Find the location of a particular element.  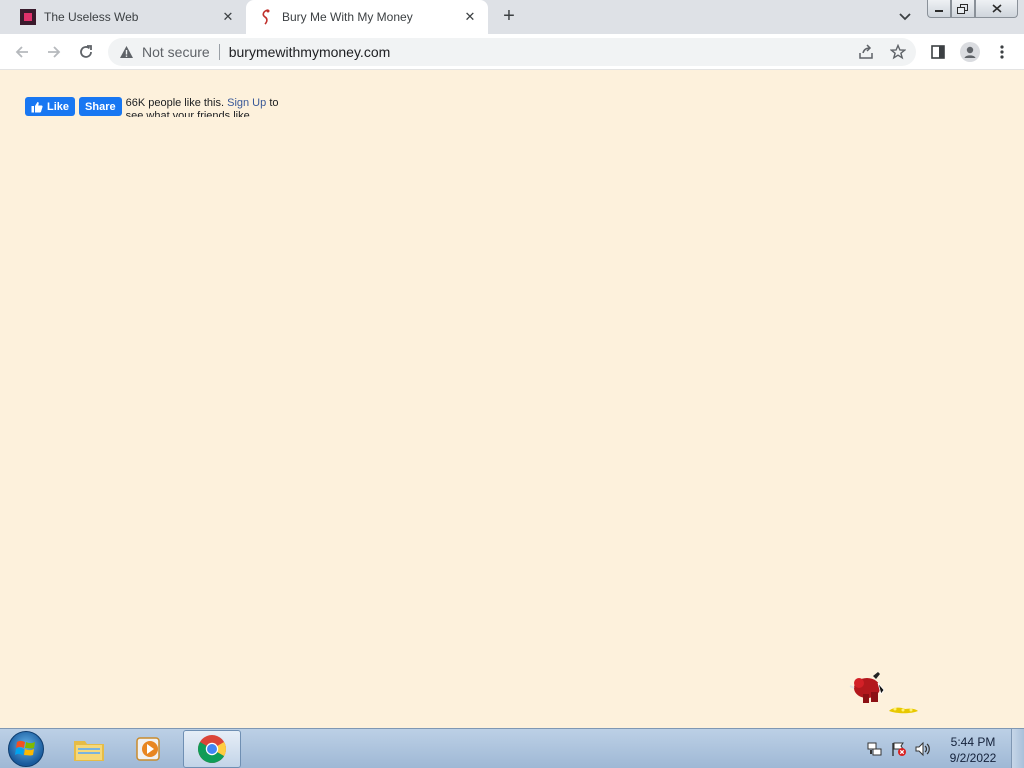

profile-avatar-icon is located at coordinates (970, 52).